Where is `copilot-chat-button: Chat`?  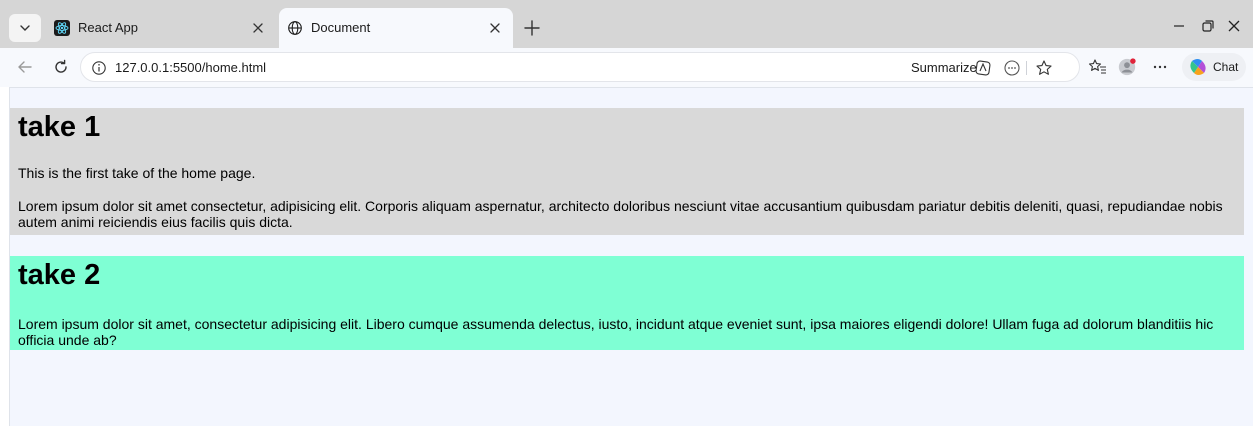
copilot-chat-button: Chat is located at coordinates (1214, 67).